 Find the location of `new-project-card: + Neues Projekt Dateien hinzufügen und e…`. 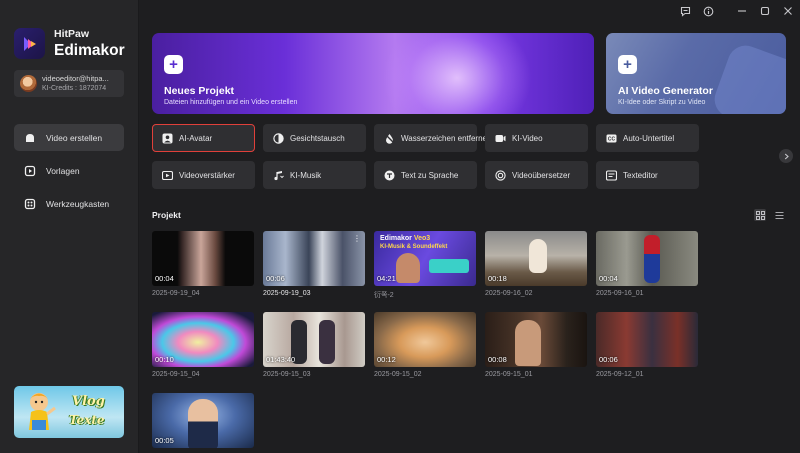

new-project-card: + Neues Projekt Dateien hinzufügen und e… is located at coordinates (373, 73).